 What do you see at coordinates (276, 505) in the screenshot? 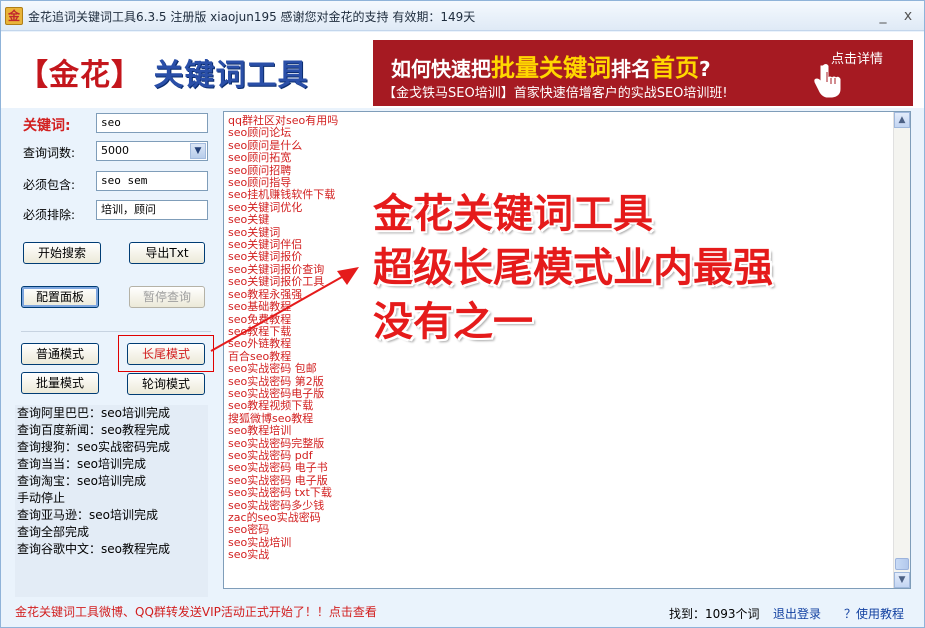
I see `result-item: seo实战密码多少钱` at bounding box center [276, 505].